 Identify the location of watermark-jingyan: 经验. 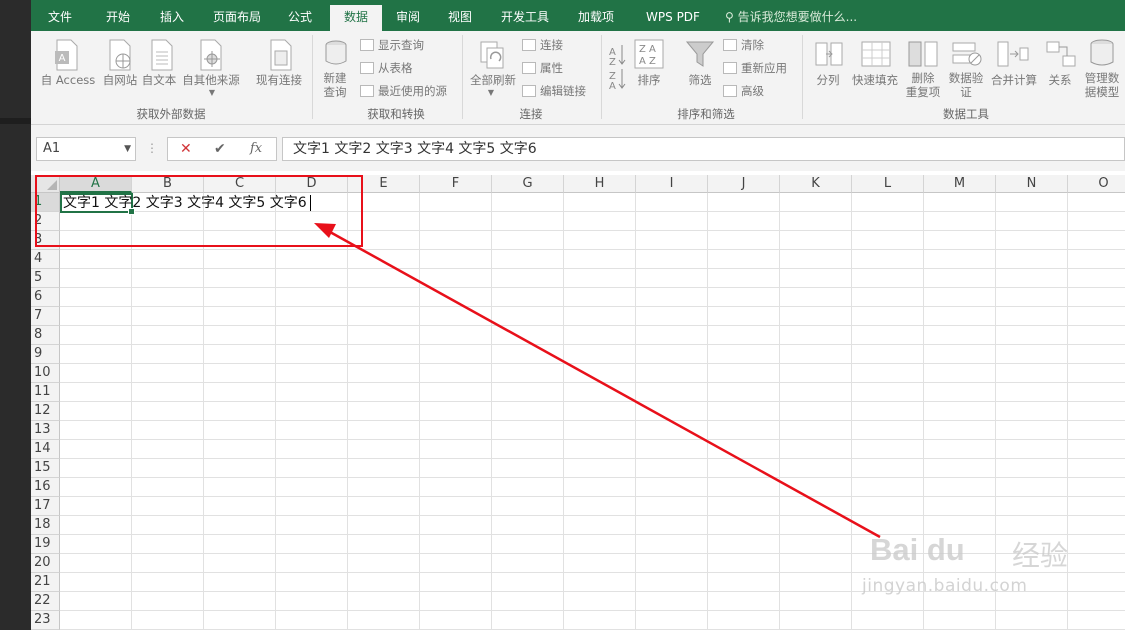
(1040, 555).